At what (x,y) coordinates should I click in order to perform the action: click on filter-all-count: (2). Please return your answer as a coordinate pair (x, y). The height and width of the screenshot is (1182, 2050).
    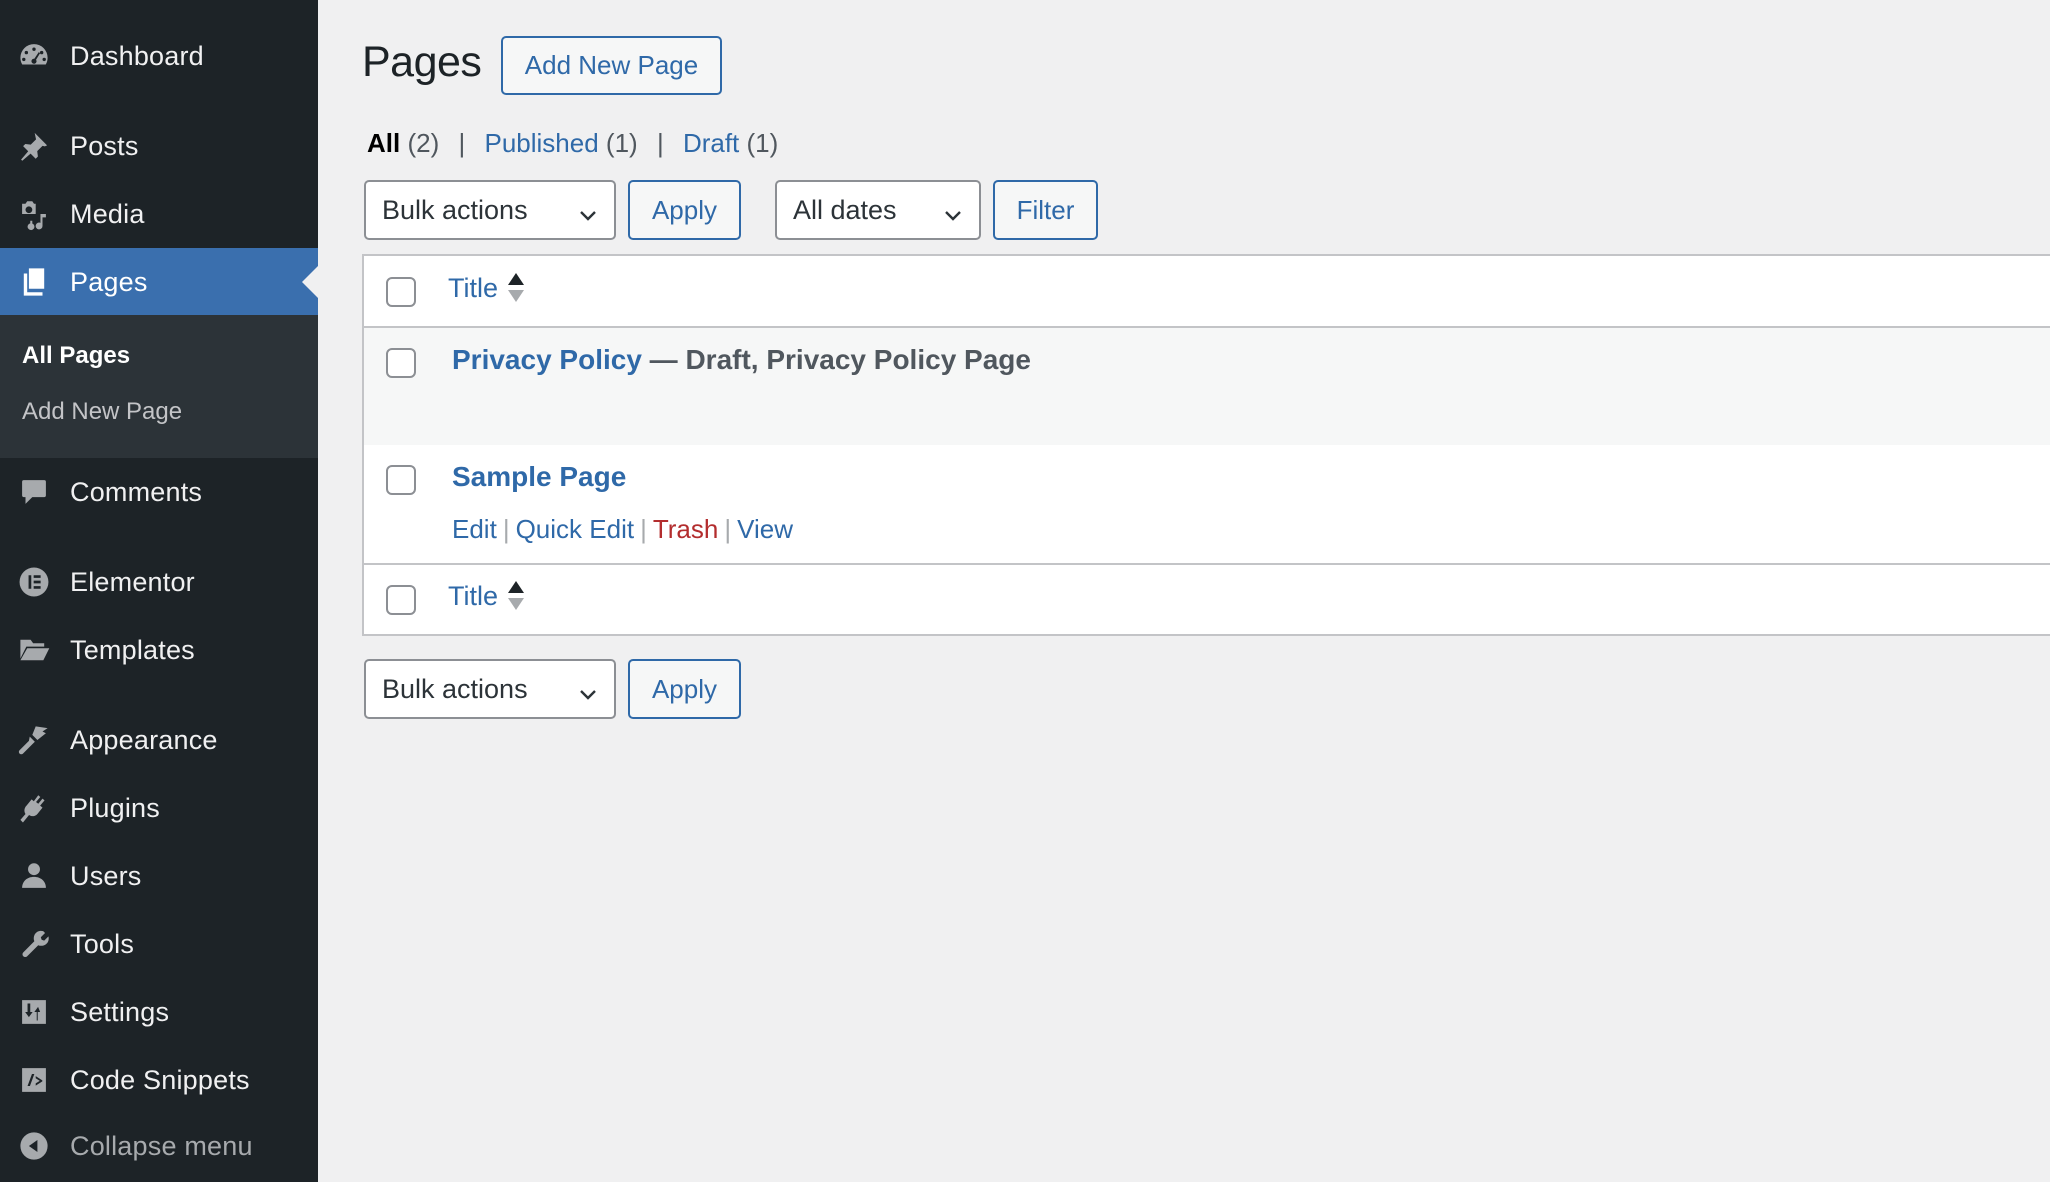
    Looking at the image, I should click on (423, 143).